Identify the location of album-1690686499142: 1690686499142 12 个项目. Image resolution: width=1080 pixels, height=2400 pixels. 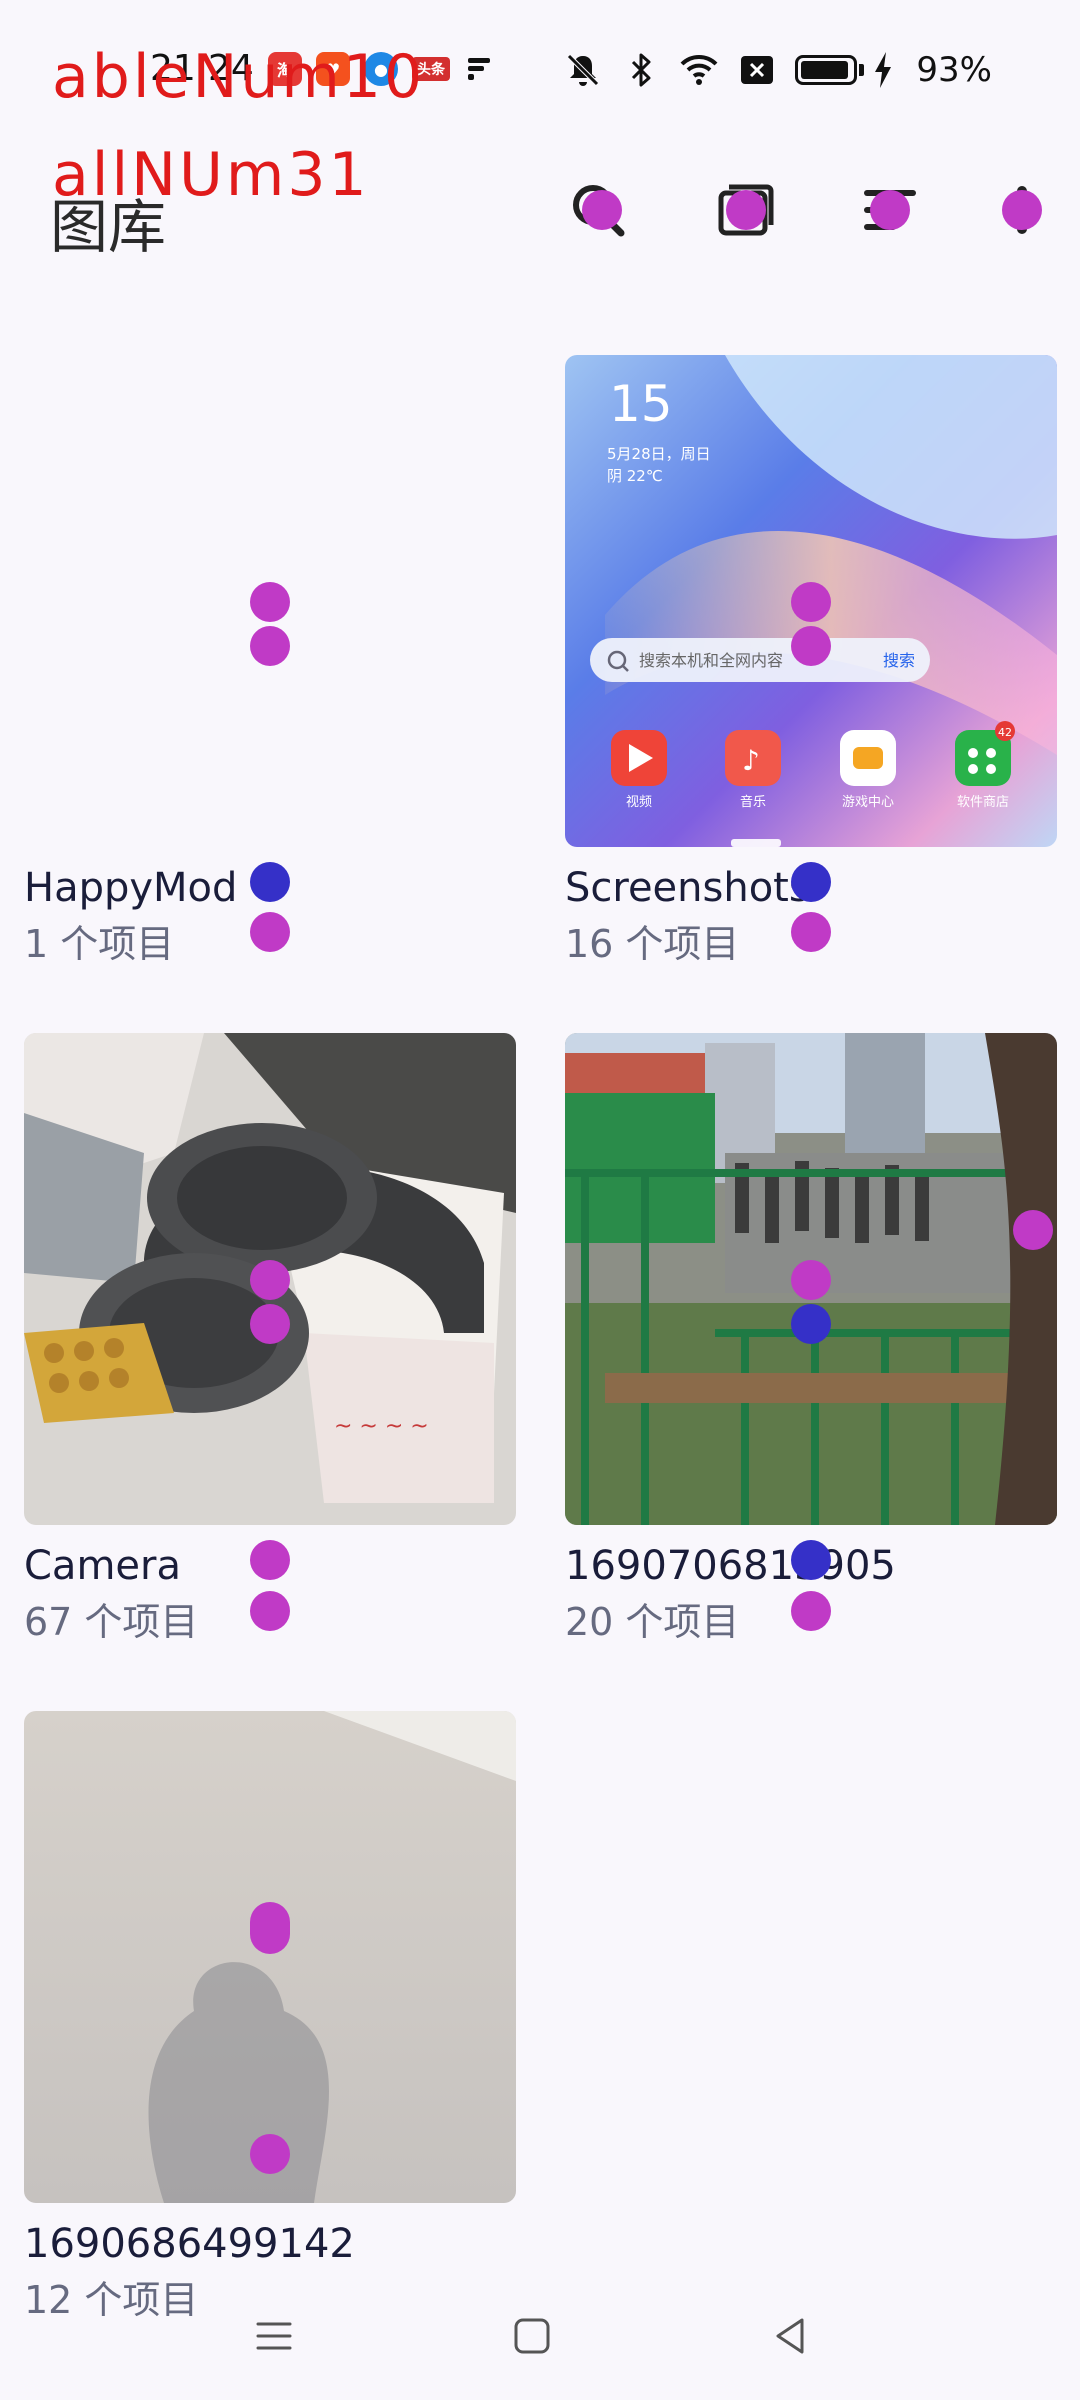
(270, 2017).